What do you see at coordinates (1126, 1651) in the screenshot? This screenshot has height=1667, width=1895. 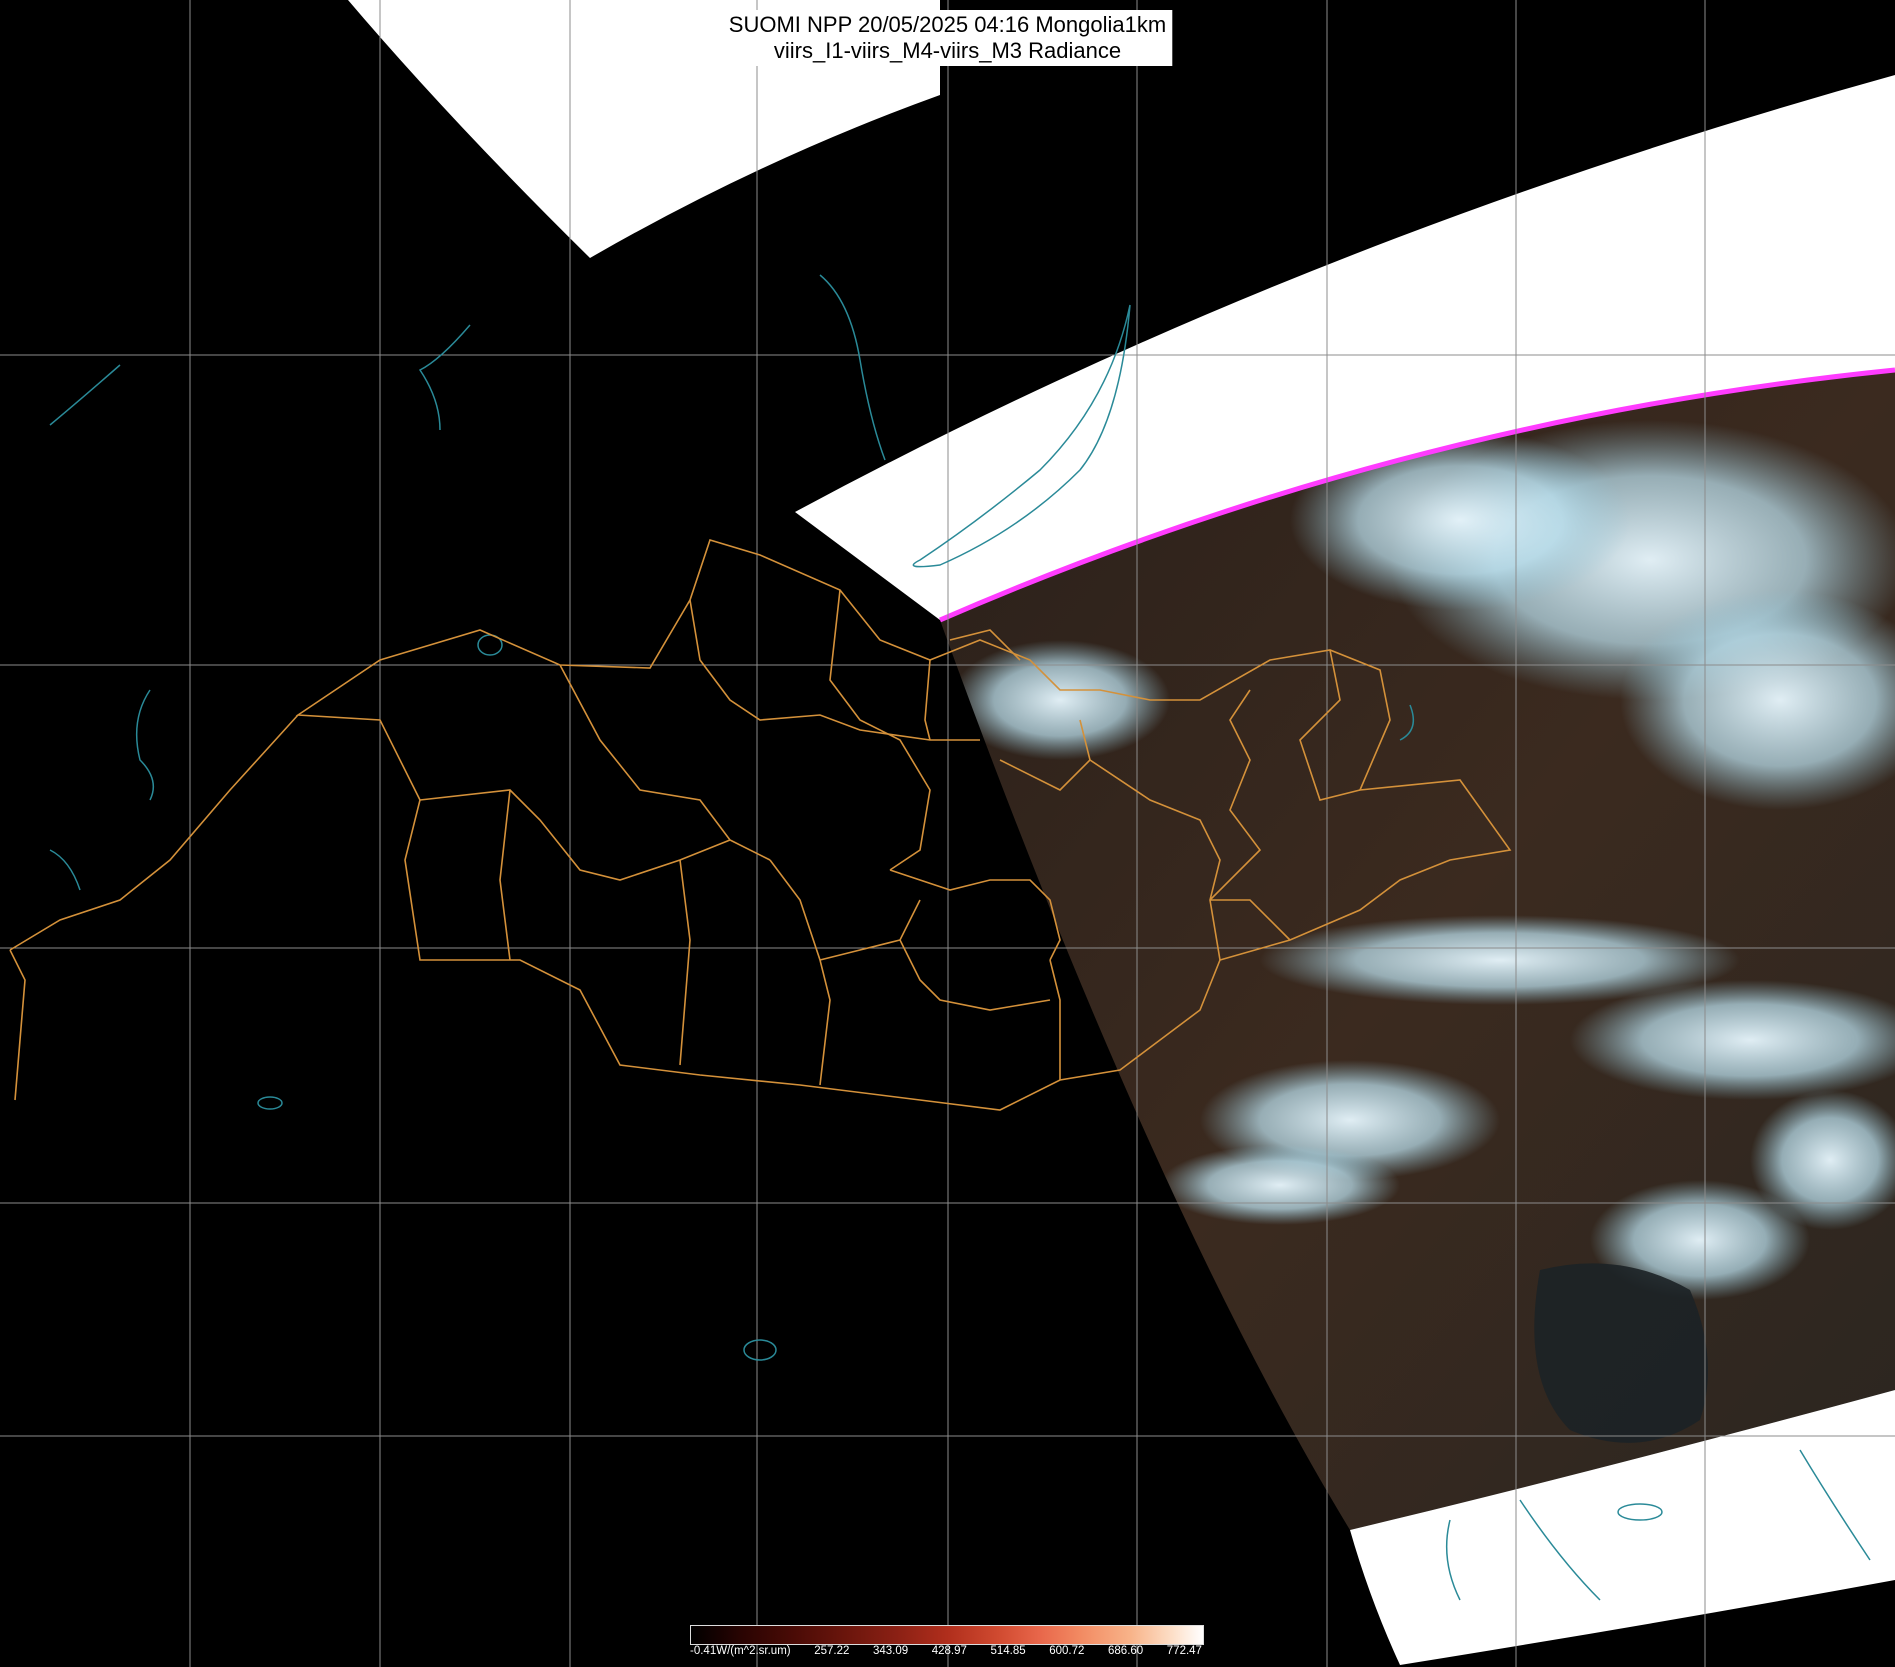 I see `colorbar-tick-label: 686.60` at bounding box center [1126, 1651].